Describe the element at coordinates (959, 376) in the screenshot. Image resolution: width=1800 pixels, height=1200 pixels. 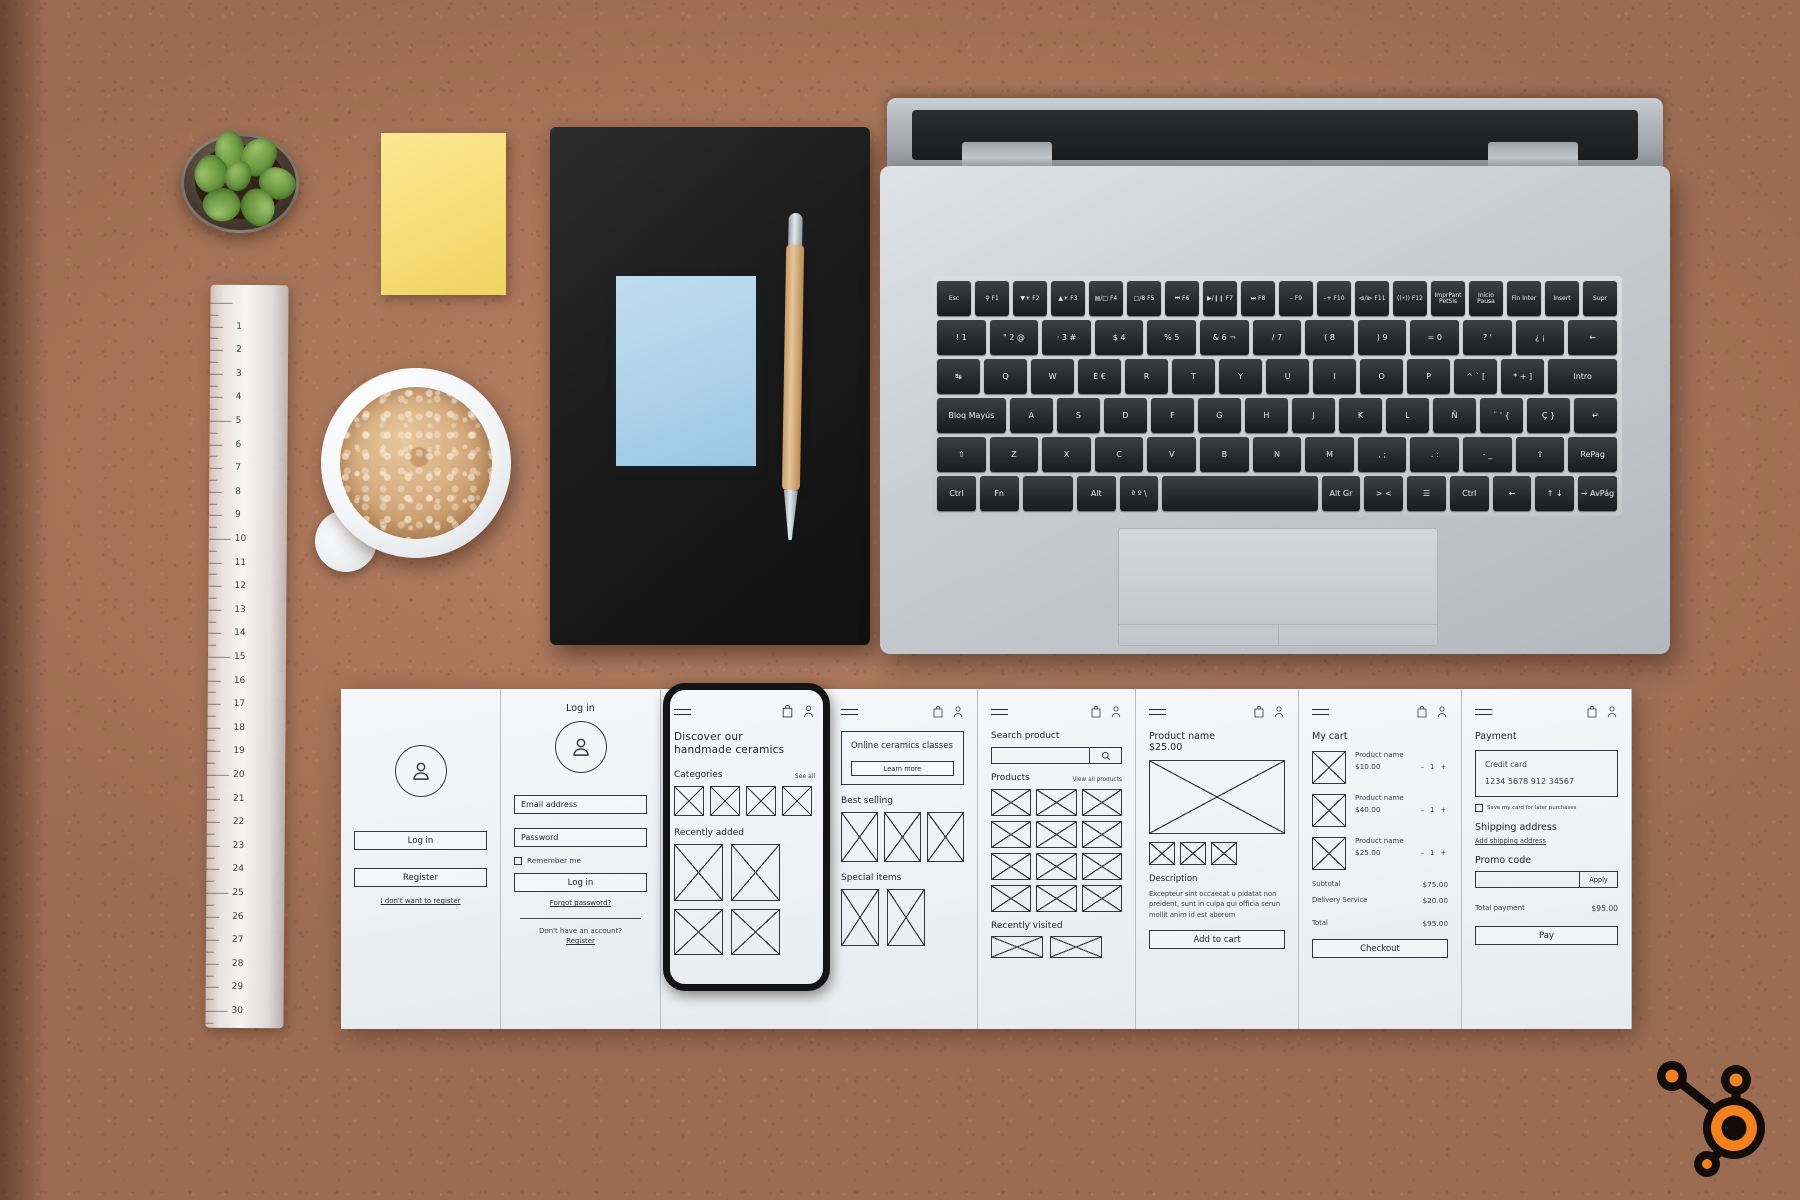
I see `key-: ↹` at that location.